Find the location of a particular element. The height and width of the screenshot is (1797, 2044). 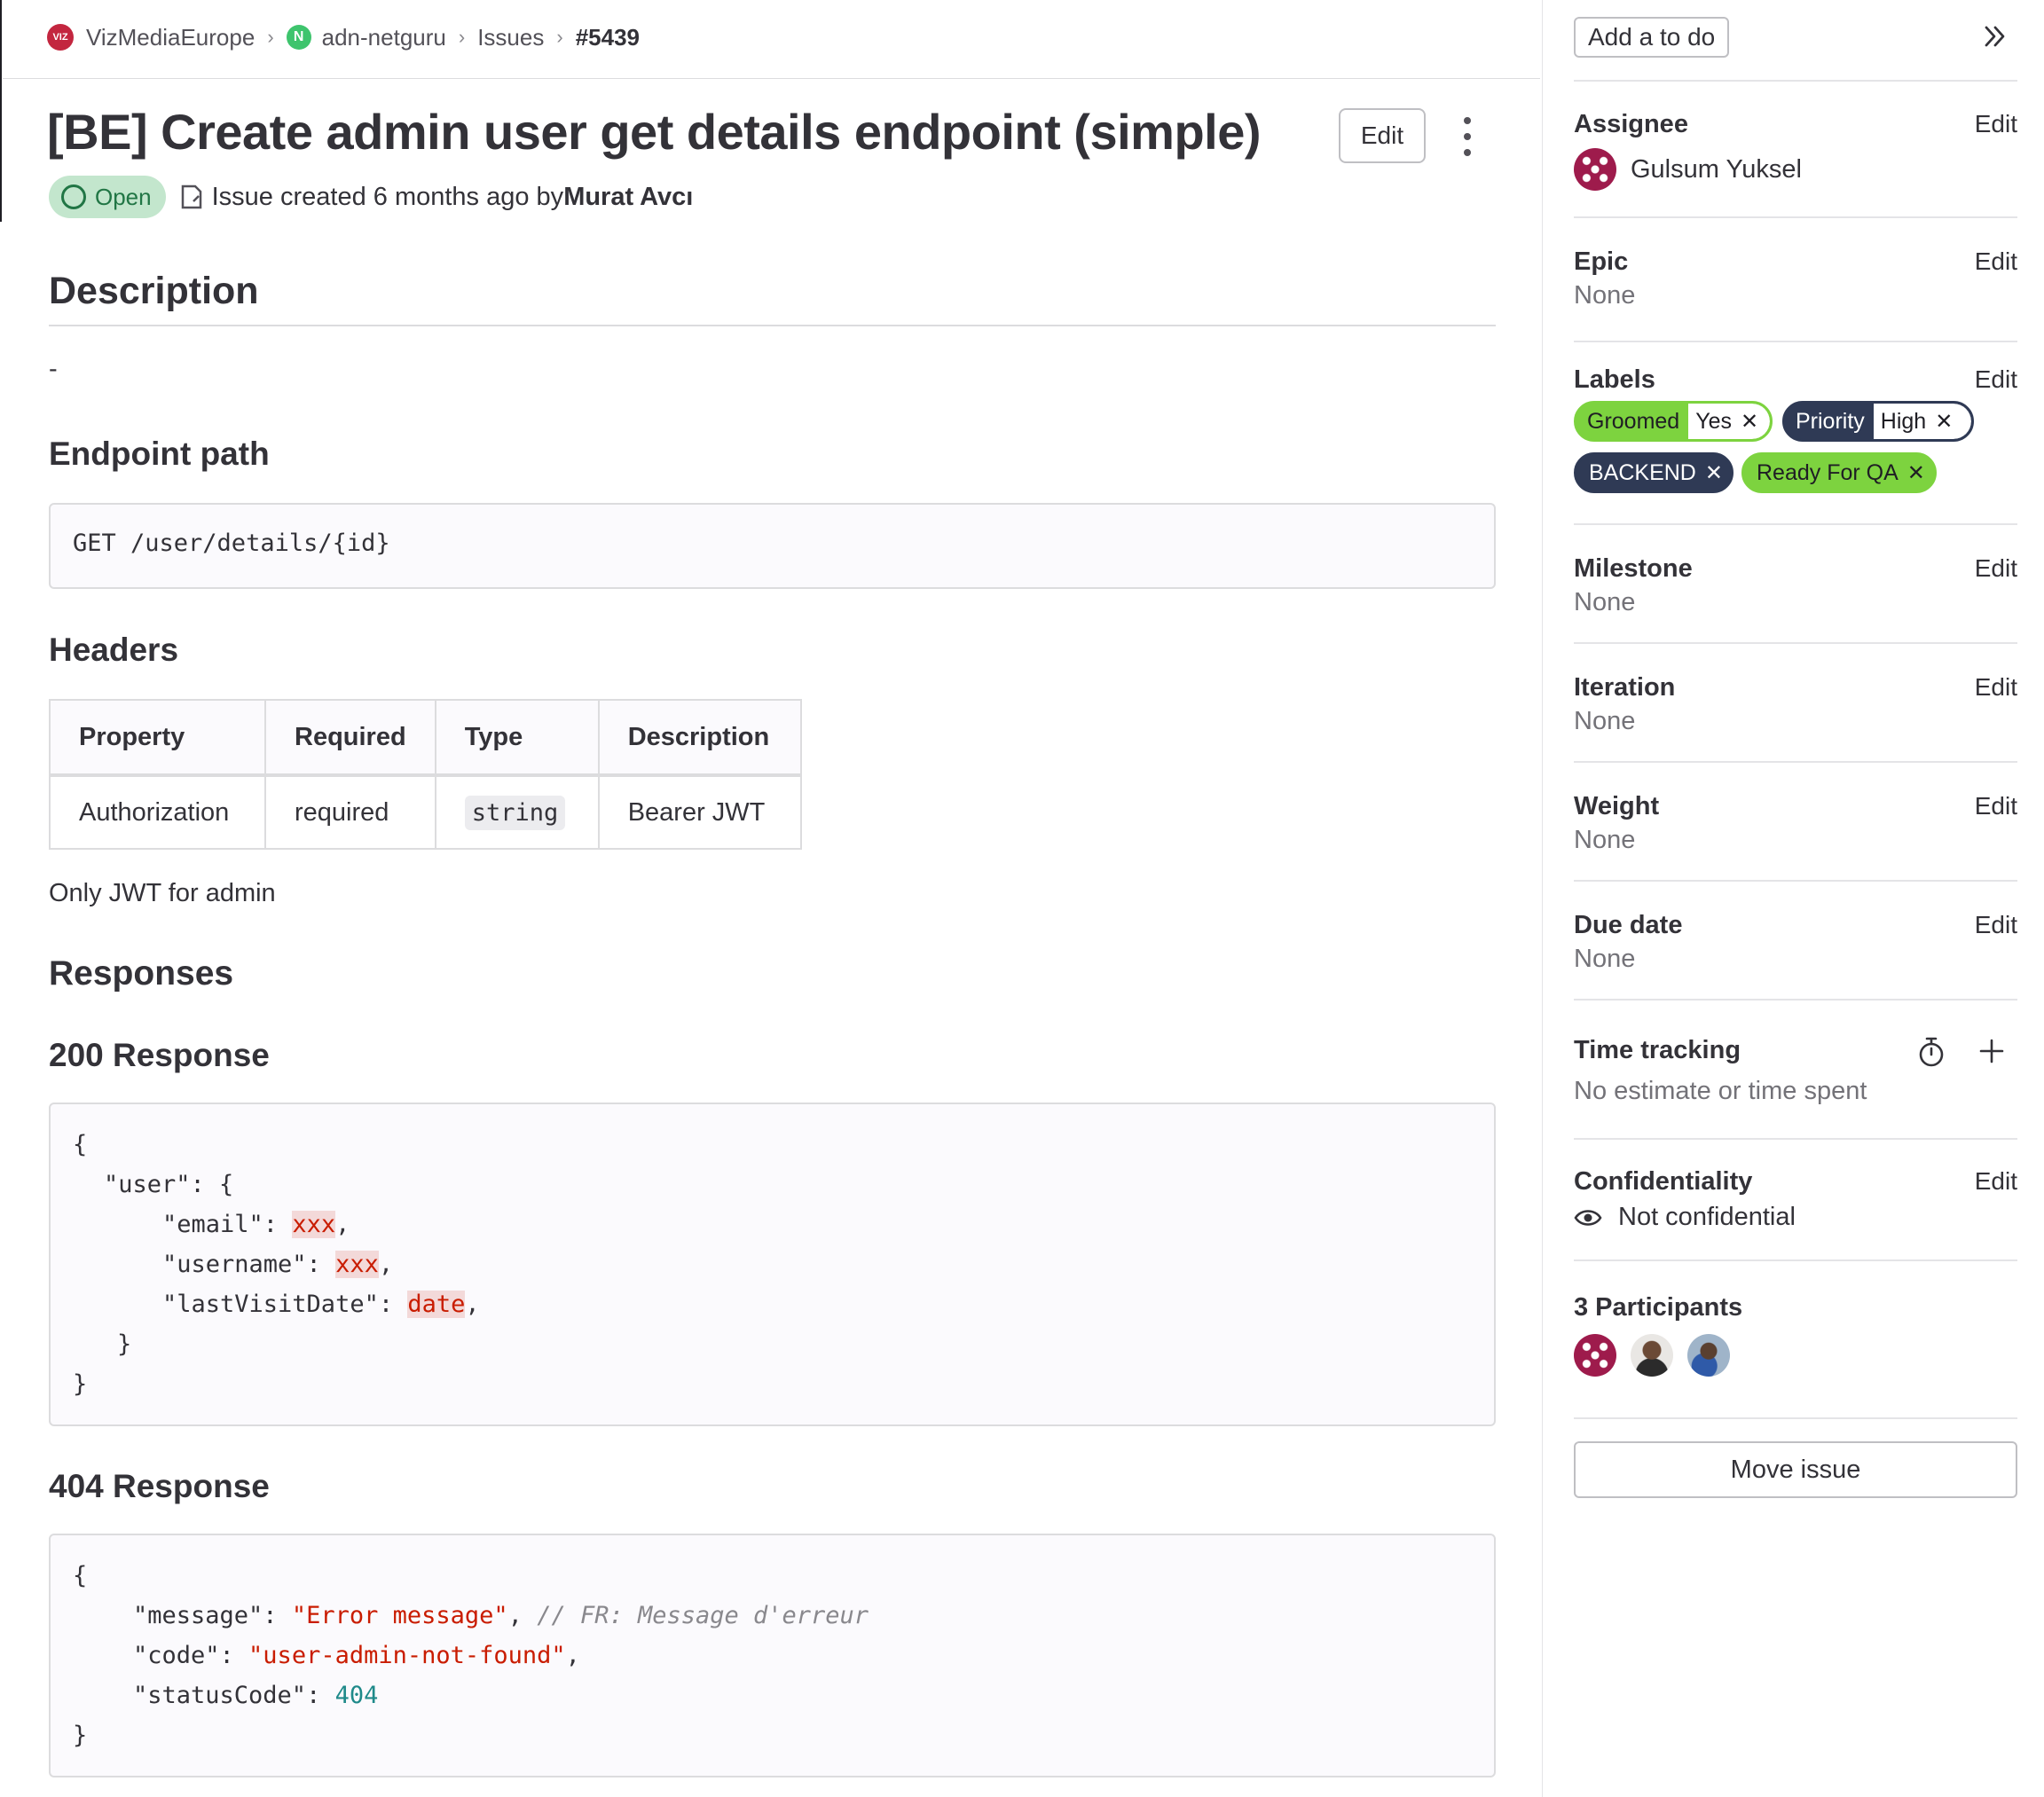

confidentiality-section: Confidentiality Edit Not confidential is located at coordinates (1795, 1207).